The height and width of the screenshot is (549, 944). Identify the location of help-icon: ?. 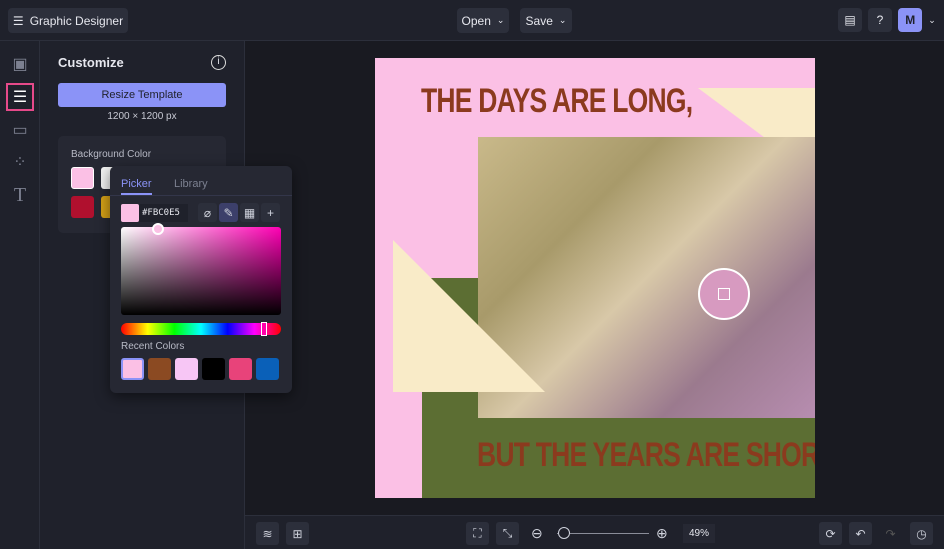
(880, 20).